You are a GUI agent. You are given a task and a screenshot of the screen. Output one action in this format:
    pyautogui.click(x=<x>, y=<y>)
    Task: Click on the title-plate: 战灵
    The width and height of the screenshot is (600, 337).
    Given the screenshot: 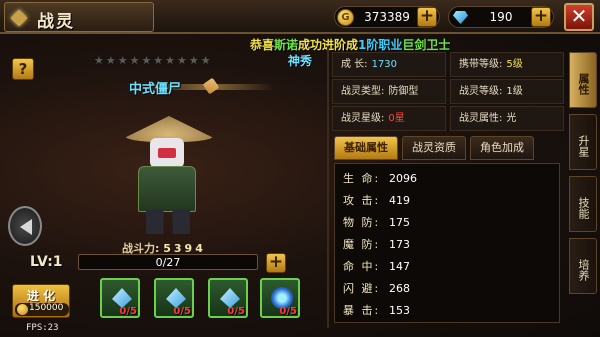 What is the action you would take?
    pyautogui.click(x=79, y=17)
    